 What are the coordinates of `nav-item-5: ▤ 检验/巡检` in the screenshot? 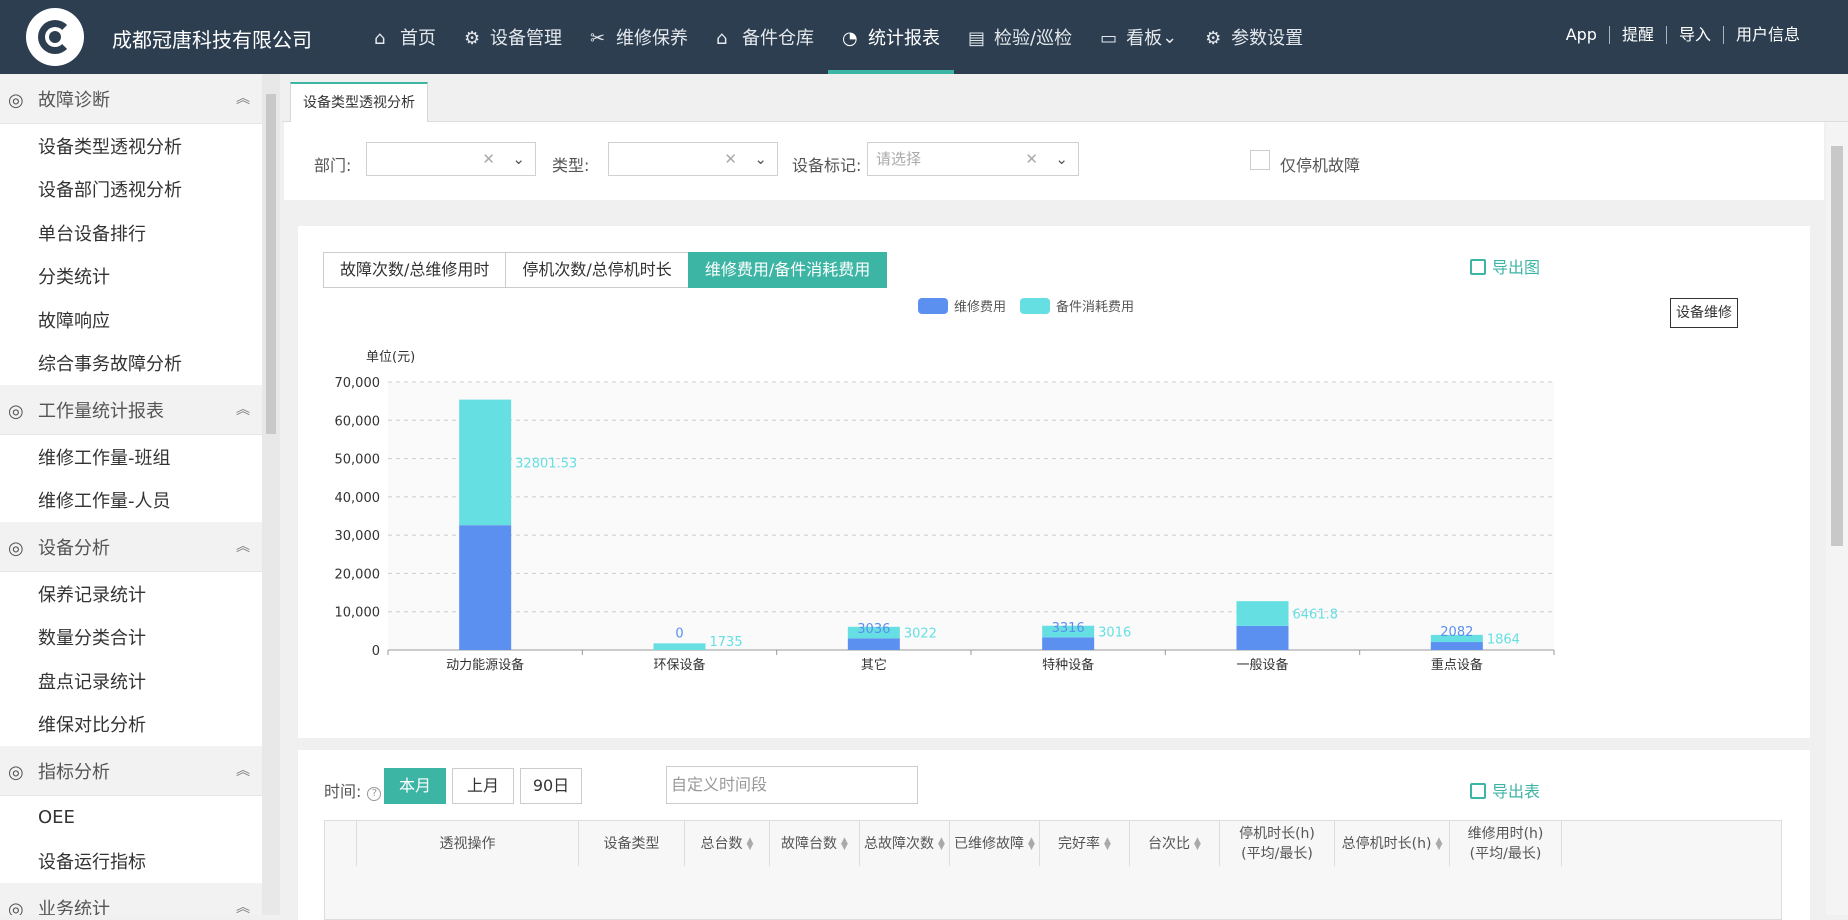 It's located at (1020, 37).